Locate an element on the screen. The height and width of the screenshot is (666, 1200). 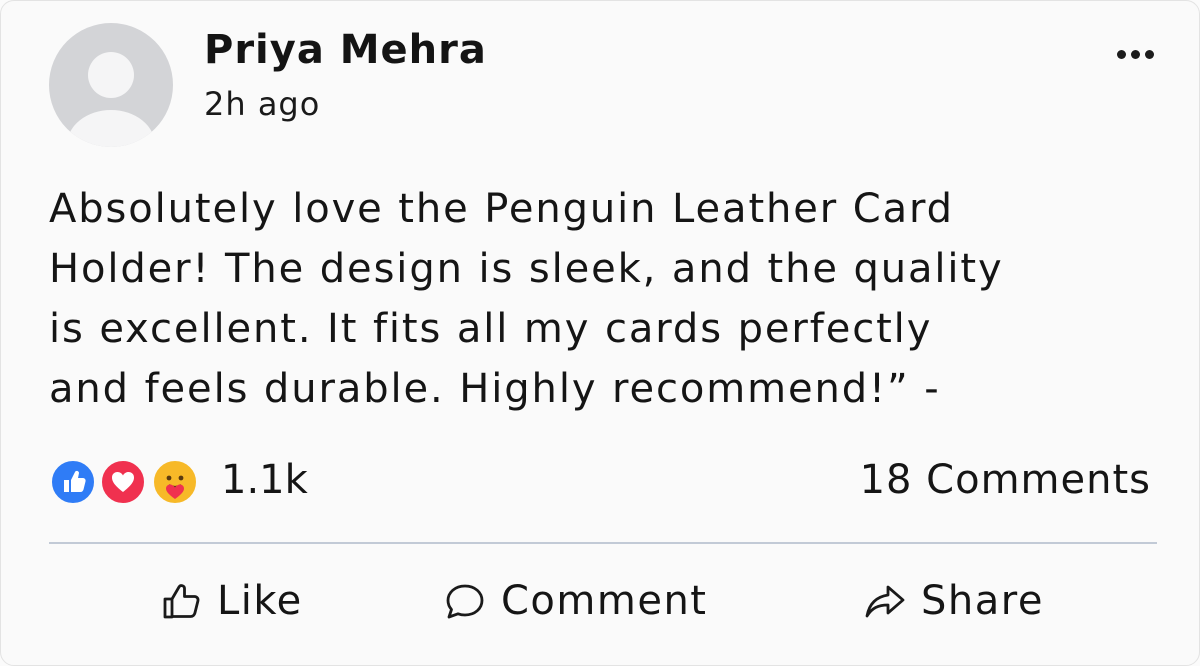
share-arrow-icon is located at coordinates (885, 601).